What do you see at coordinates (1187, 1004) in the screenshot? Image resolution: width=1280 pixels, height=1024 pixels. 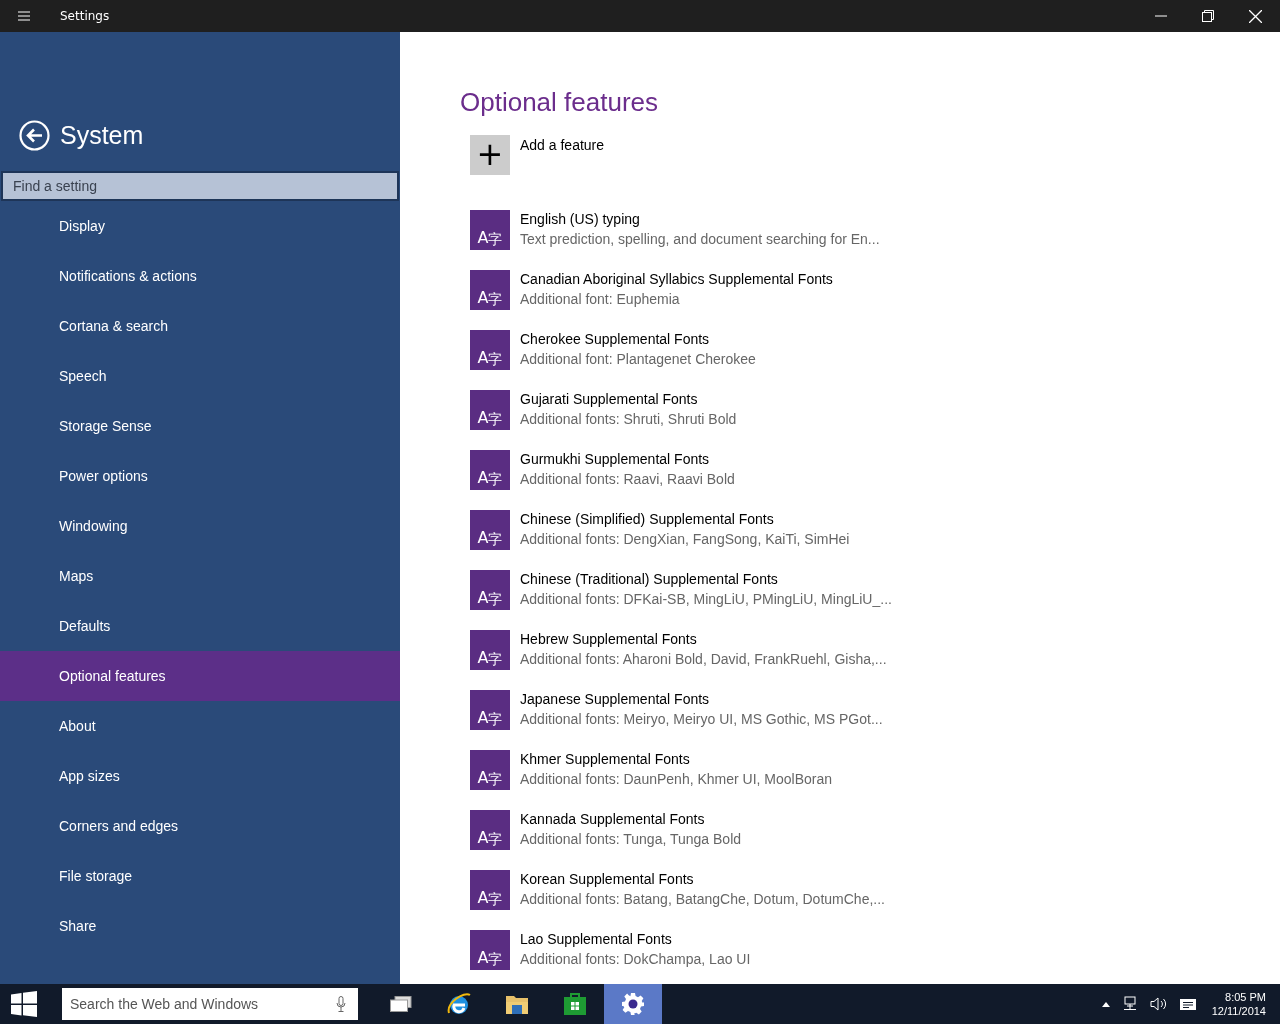 I see `message-icon` at bounding box center [1187, 1004].